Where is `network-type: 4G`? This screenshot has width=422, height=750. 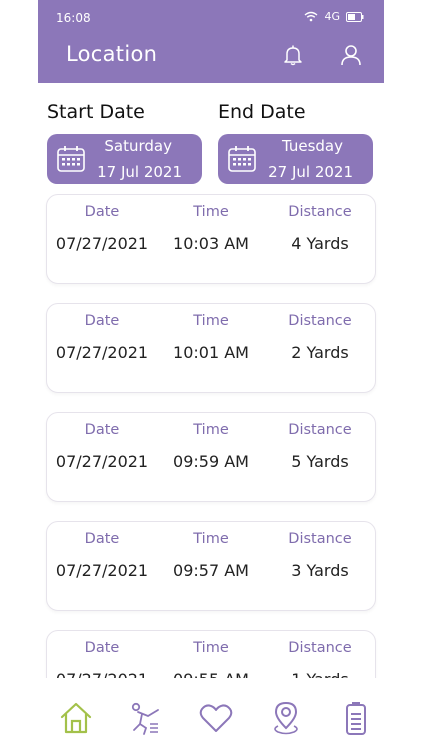
network-type: 4G is located at coordinates (332, 16).